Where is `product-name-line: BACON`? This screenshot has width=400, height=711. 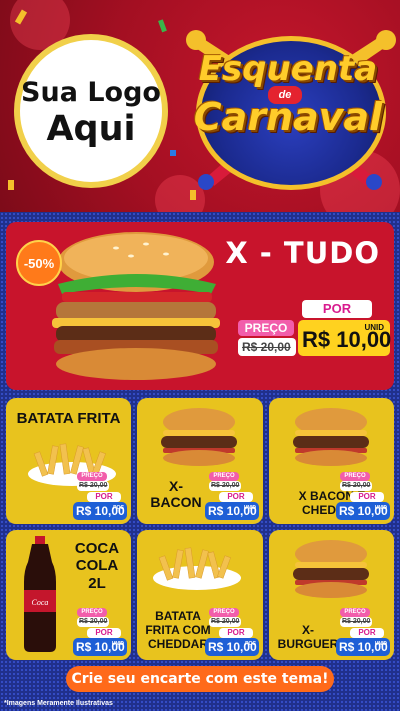
product-name-line: BACON is located at coordinates (176, 502).